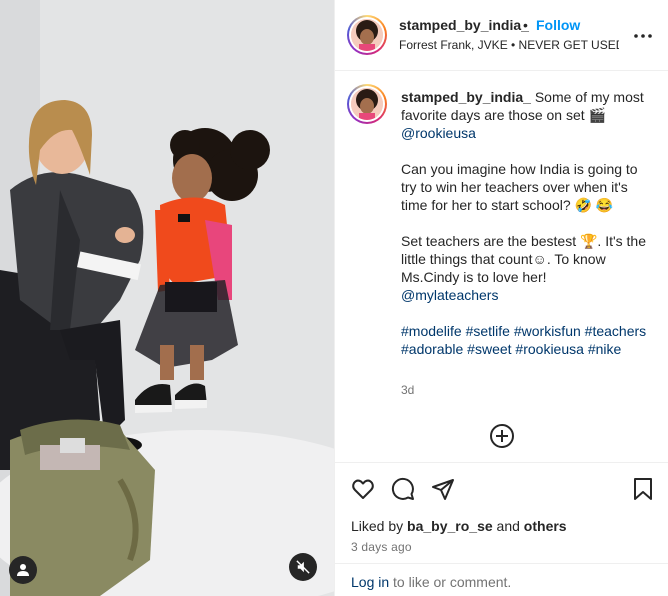  I want to click on comment-button, so click(403, 489).